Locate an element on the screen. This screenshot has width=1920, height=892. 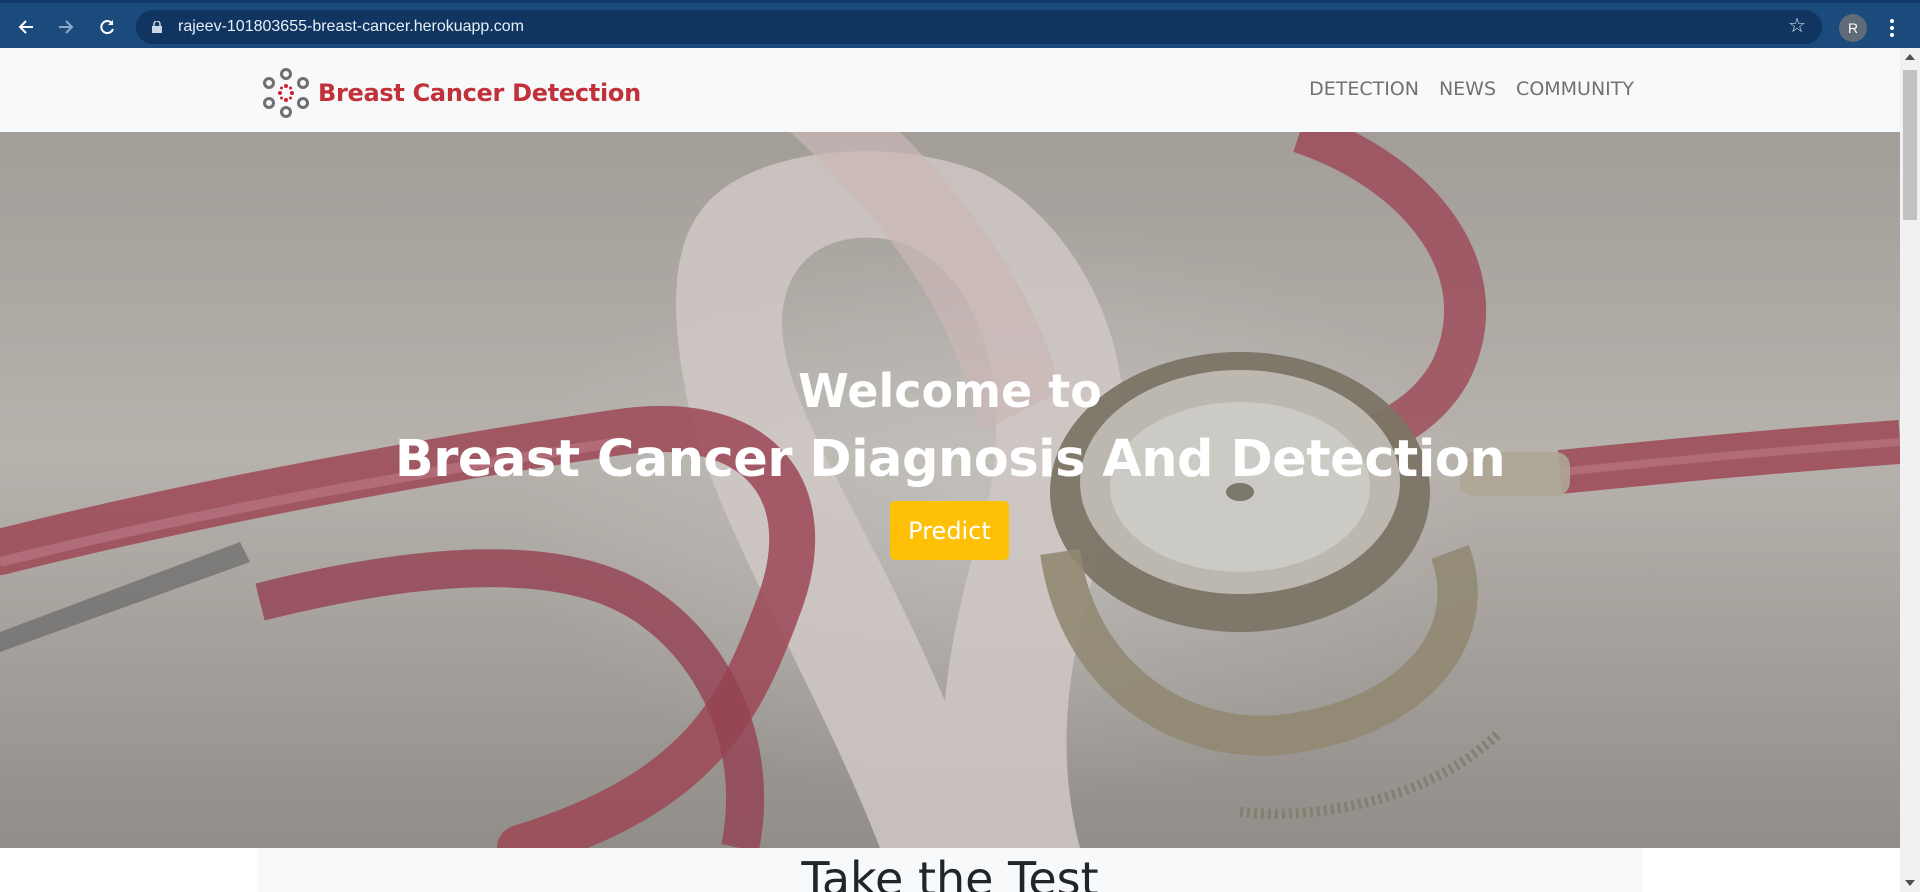
nav-link-community: COMMUNITY is located at coordinates (1575, 89).